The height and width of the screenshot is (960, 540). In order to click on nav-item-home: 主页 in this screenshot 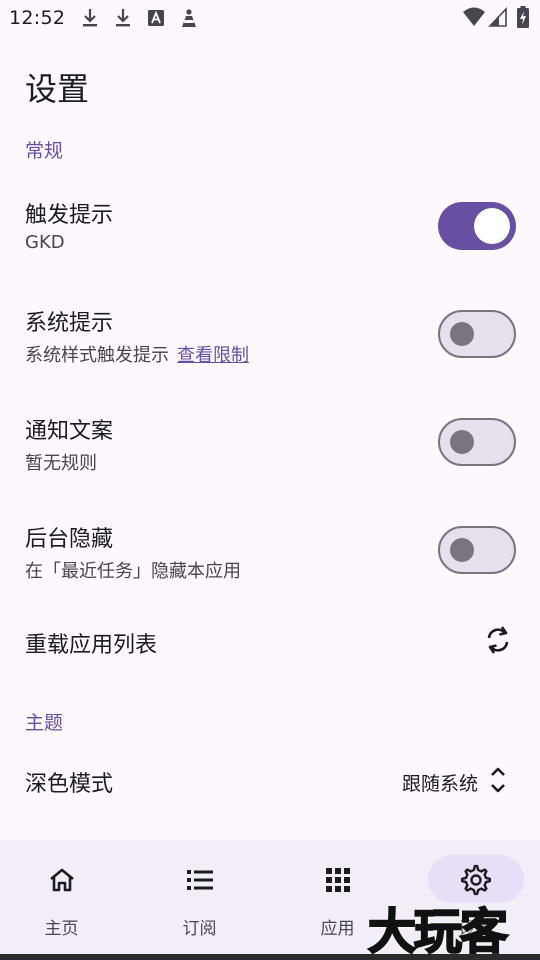, I will do `click(64, 897)`.